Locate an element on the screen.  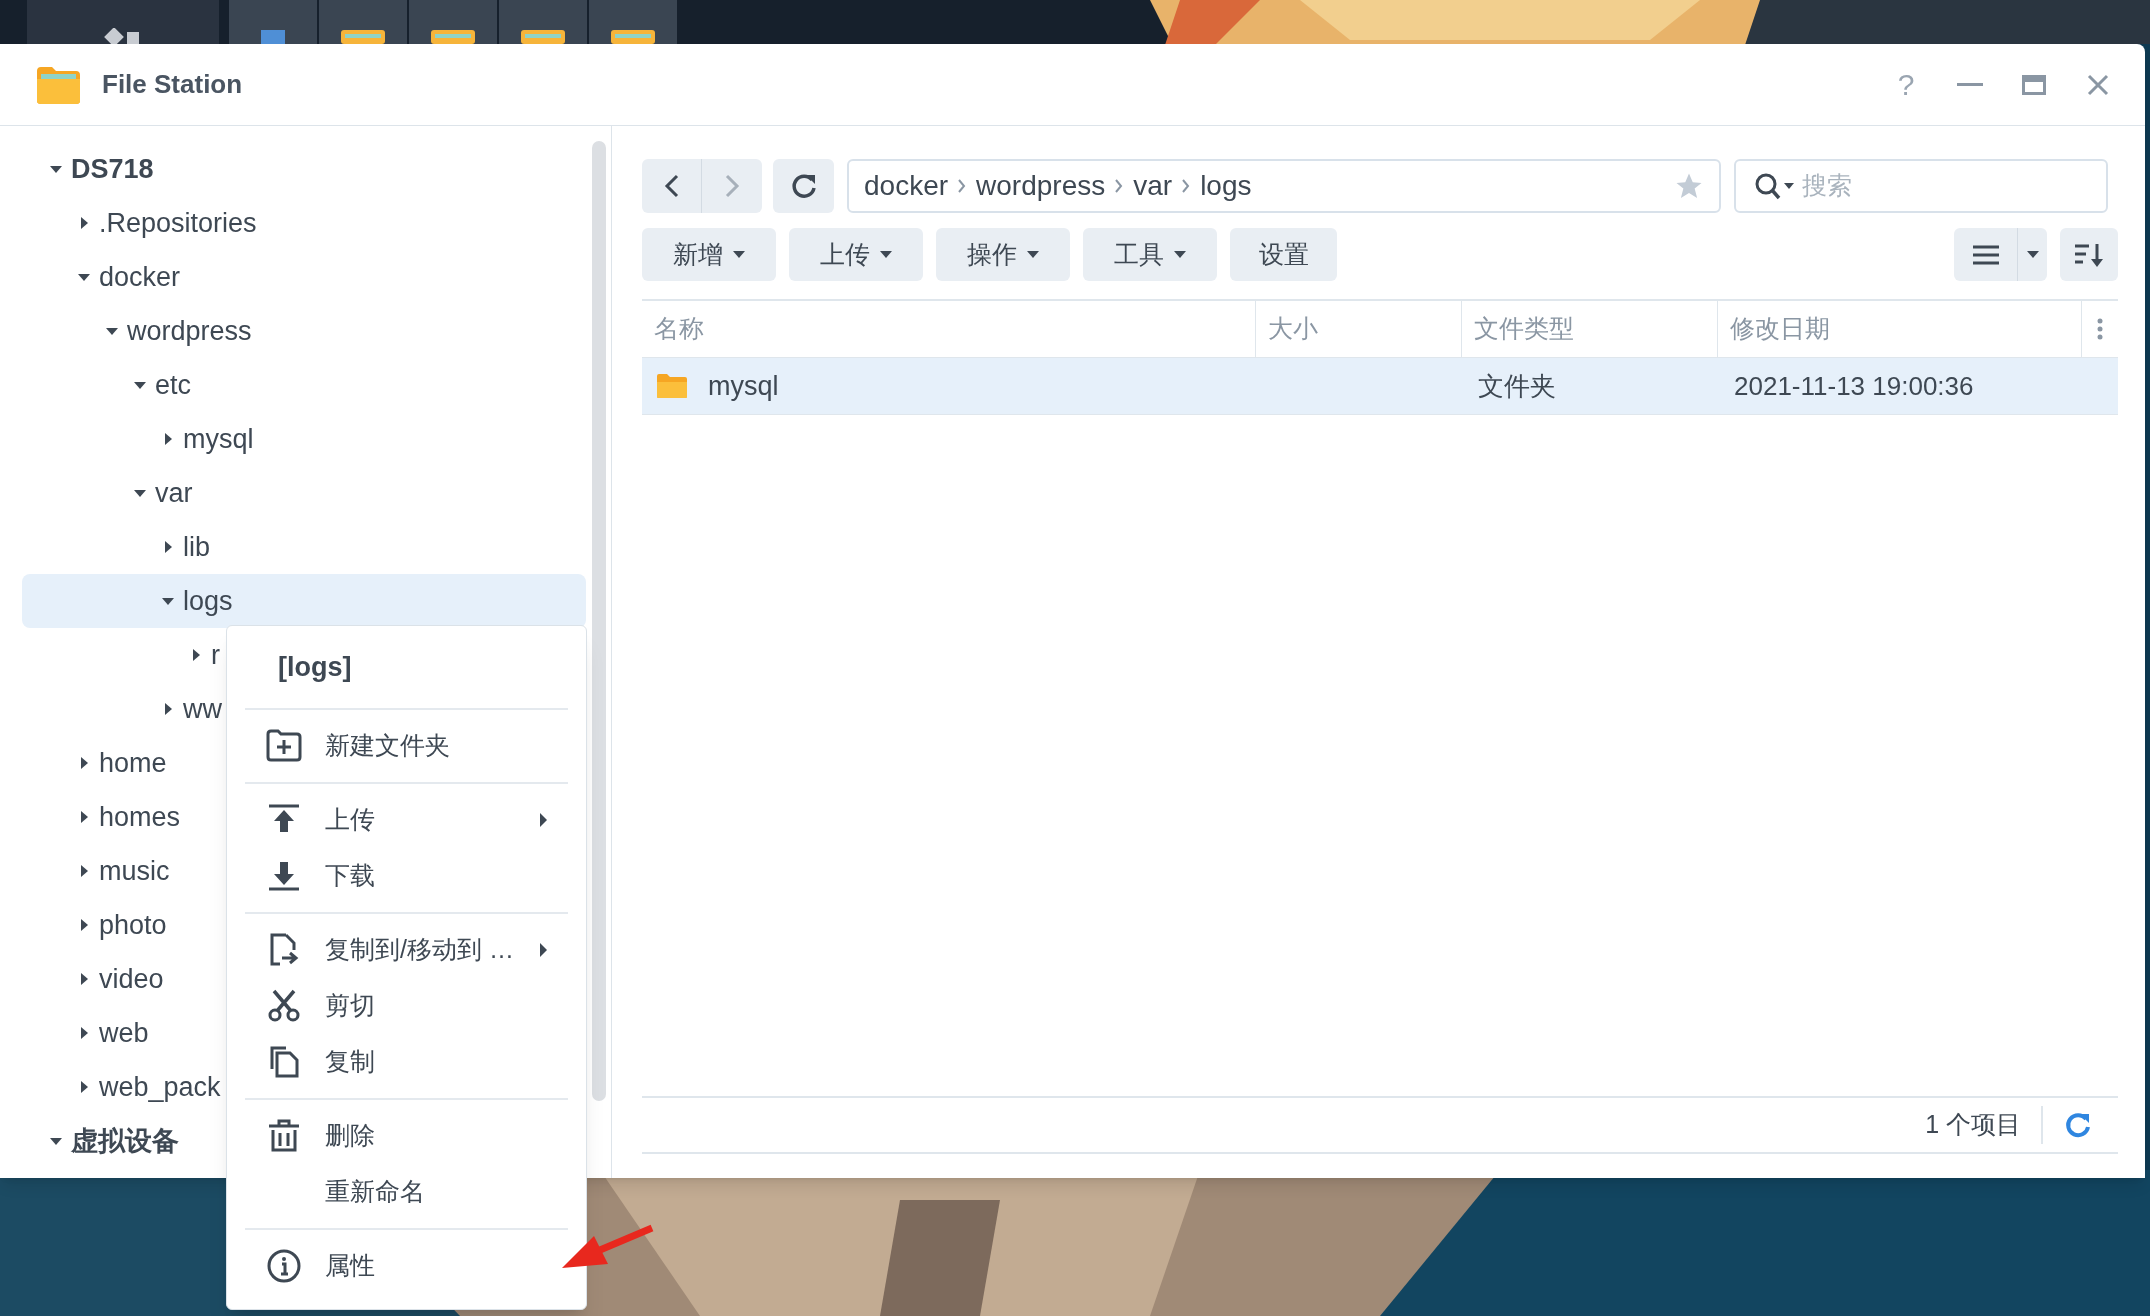
menu-title: [logs] is located at coordinates (315, 667).